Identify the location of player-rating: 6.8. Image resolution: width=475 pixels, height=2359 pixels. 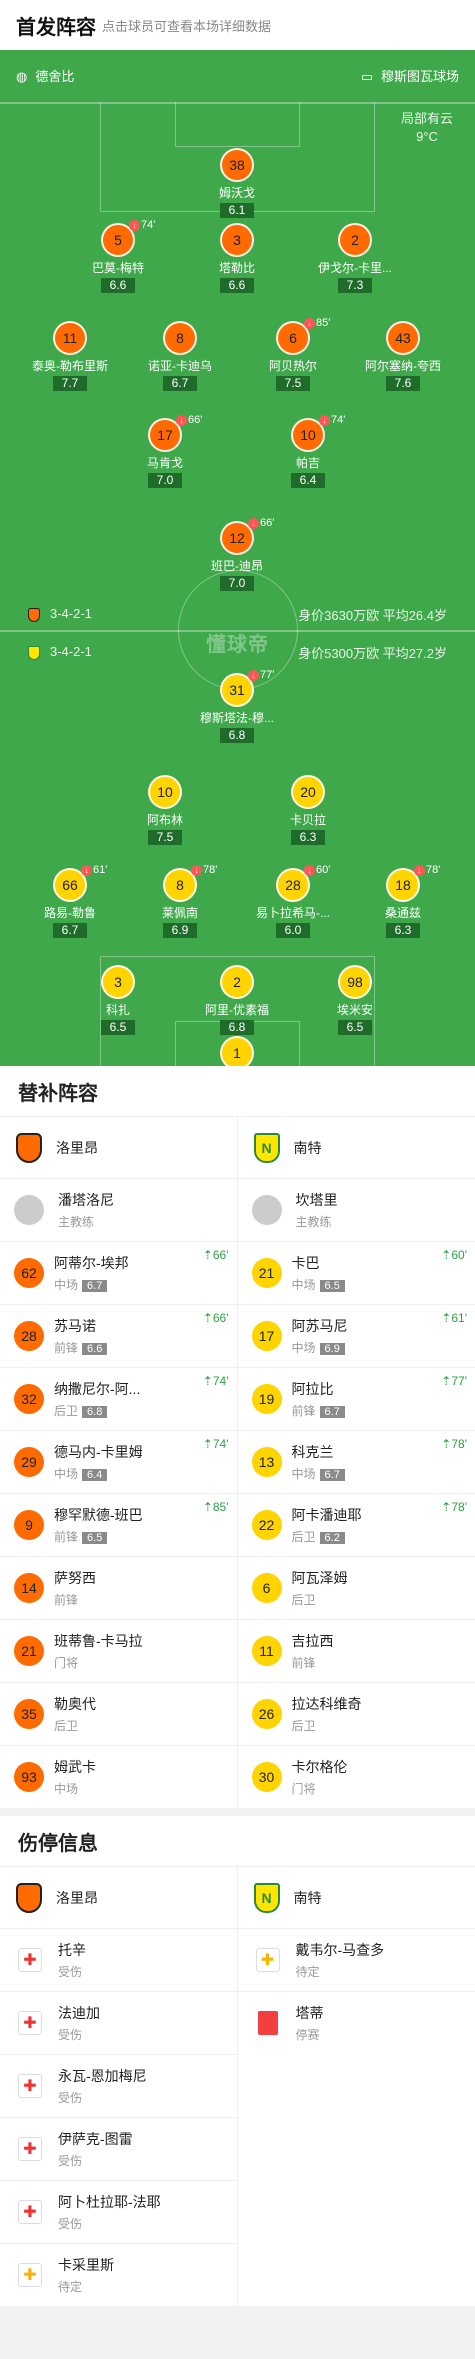
(237, 1027).